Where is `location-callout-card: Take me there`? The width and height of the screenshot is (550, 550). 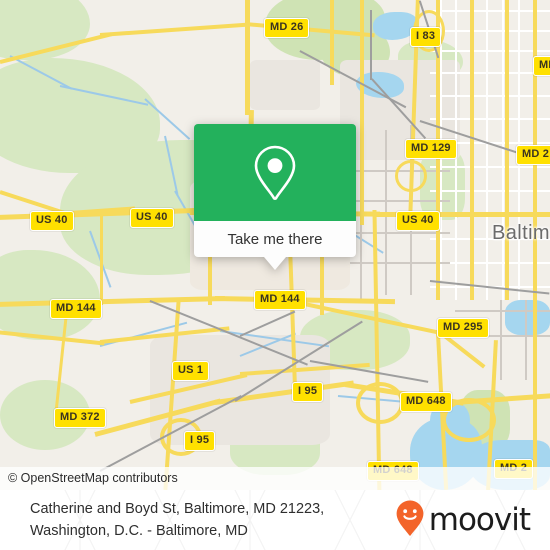
location-callout-card: Take me there is located at coordinates (275, 197).